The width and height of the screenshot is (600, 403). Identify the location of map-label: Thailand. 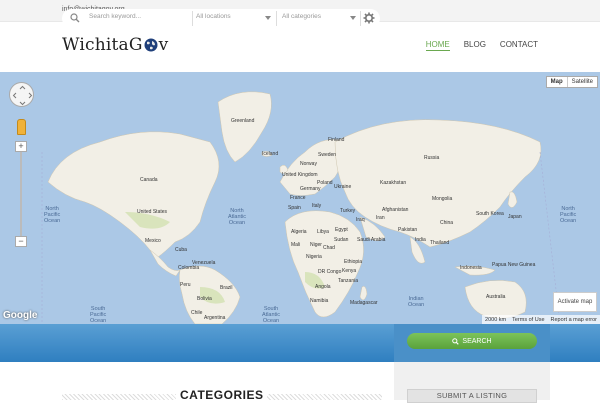
(440, 243).